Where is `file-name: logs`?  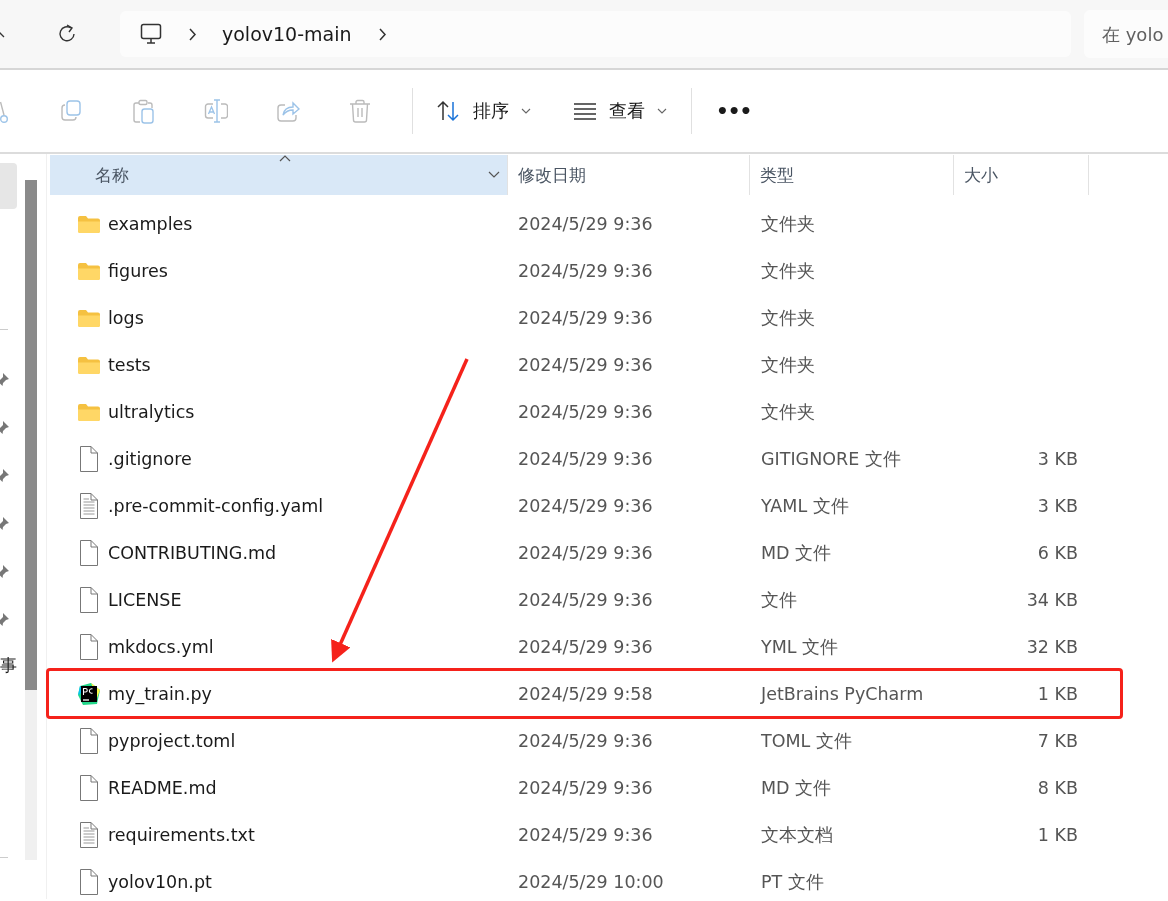
file-name: logs is located at coordinates (126, 317).